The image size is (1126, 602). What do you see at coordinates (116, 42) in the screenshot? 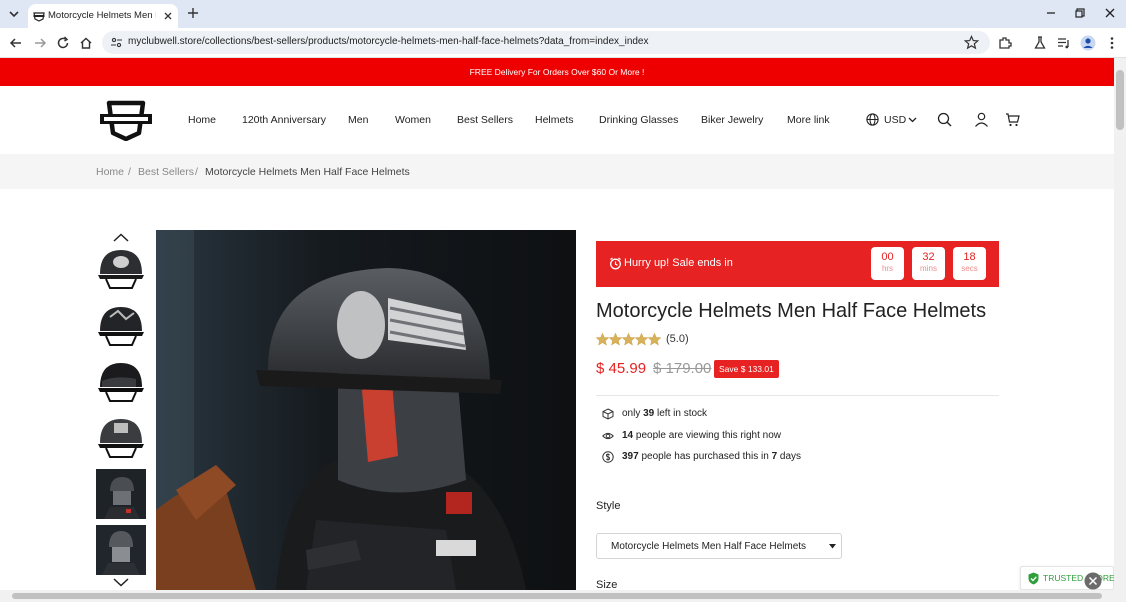
I see `site-info-icon` at bounding box center [116, 42].